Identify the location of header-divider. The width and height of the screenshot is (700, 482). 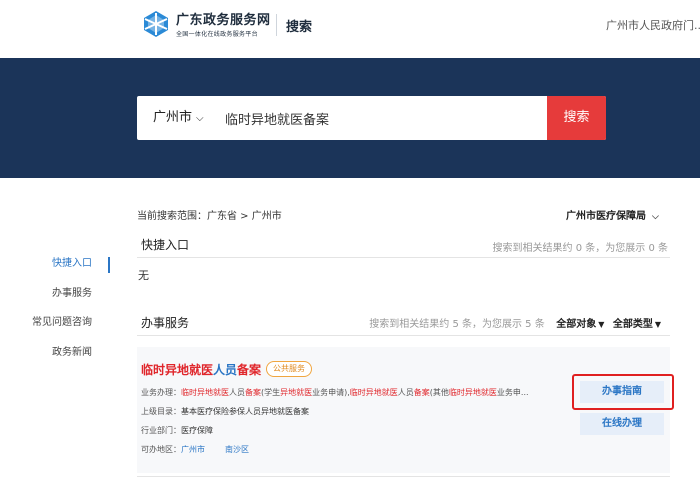
(276, 25).